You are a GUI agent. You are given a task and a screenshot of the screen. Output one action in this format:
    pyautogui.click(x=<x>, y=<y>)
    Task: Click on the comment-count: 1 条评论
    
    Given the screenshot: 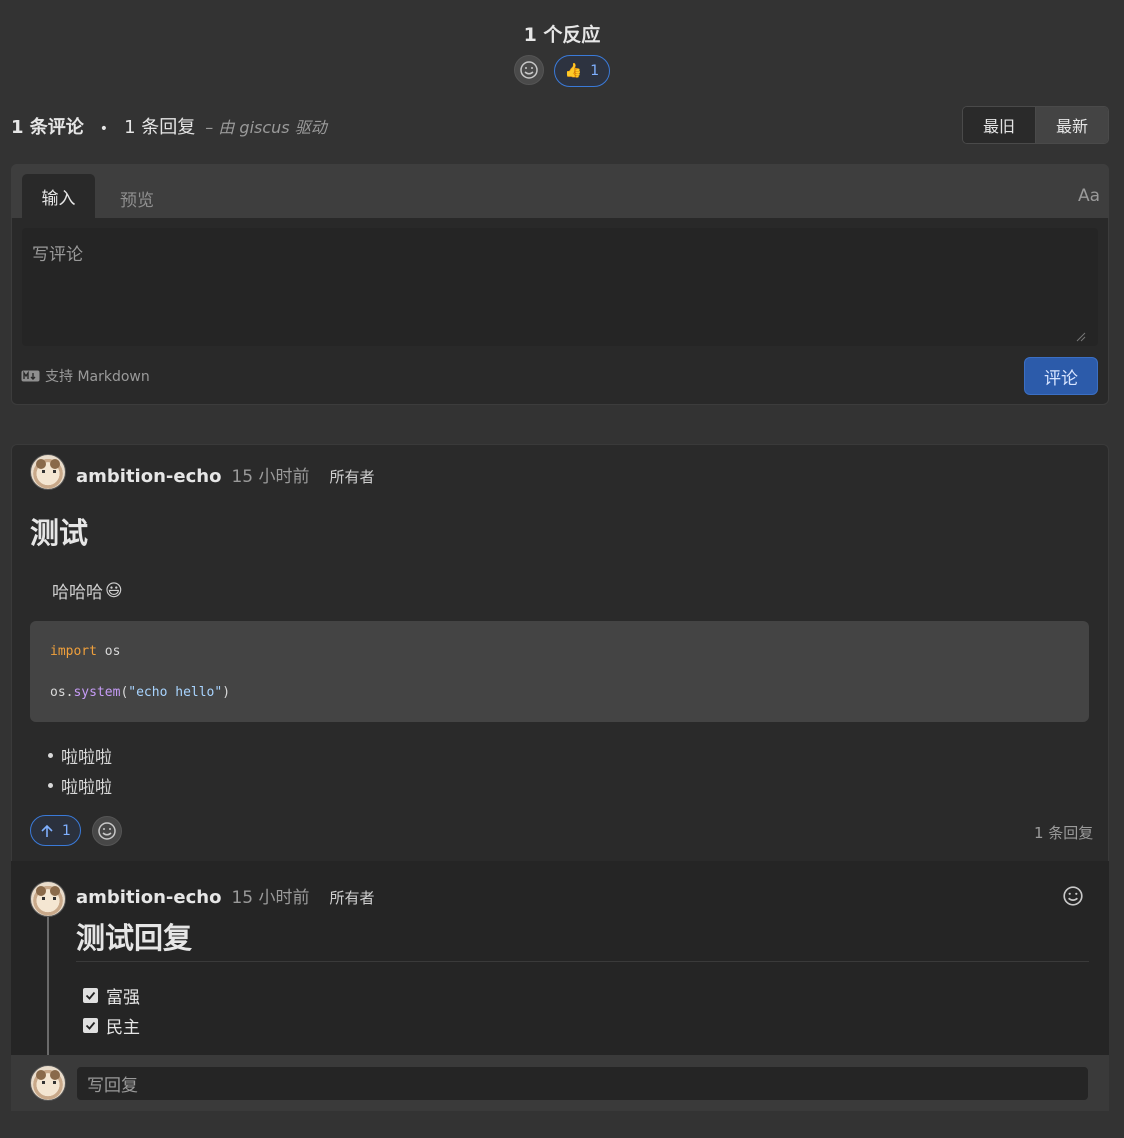 What is the action you would take?
    pyautogui.click(x=47, y=127)
    